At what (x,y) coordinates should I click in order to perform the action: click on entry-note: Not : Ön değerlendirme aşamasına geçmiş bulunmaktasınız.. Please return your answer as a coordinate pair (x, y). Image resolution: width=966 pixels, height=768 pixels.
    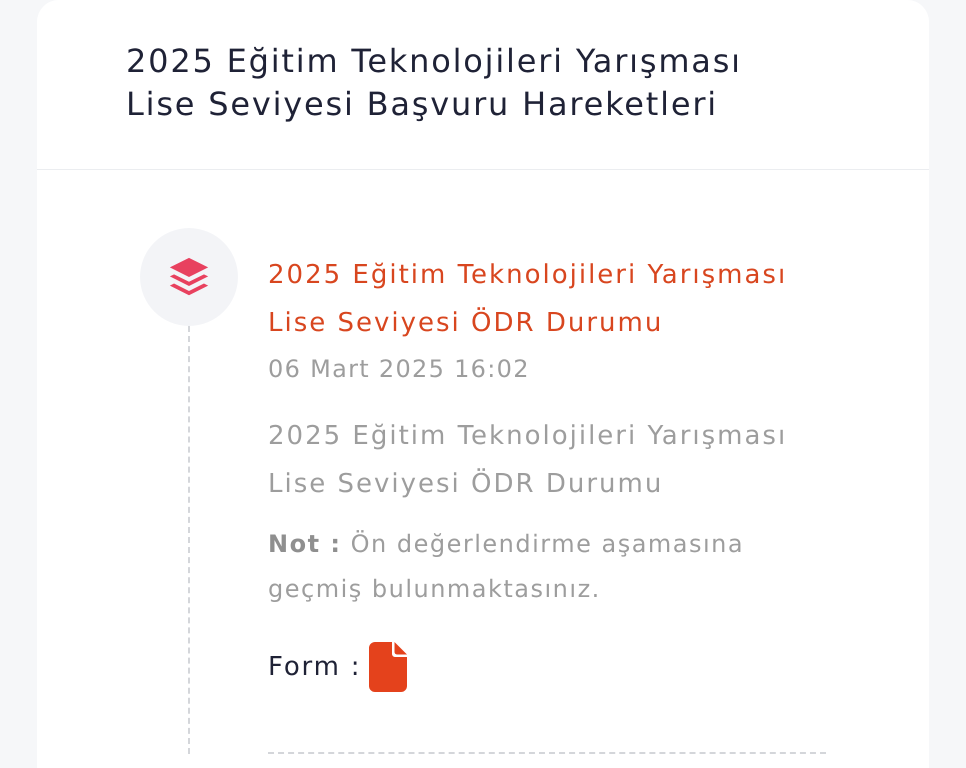
    Looking at the image, I should click on (507, 567).